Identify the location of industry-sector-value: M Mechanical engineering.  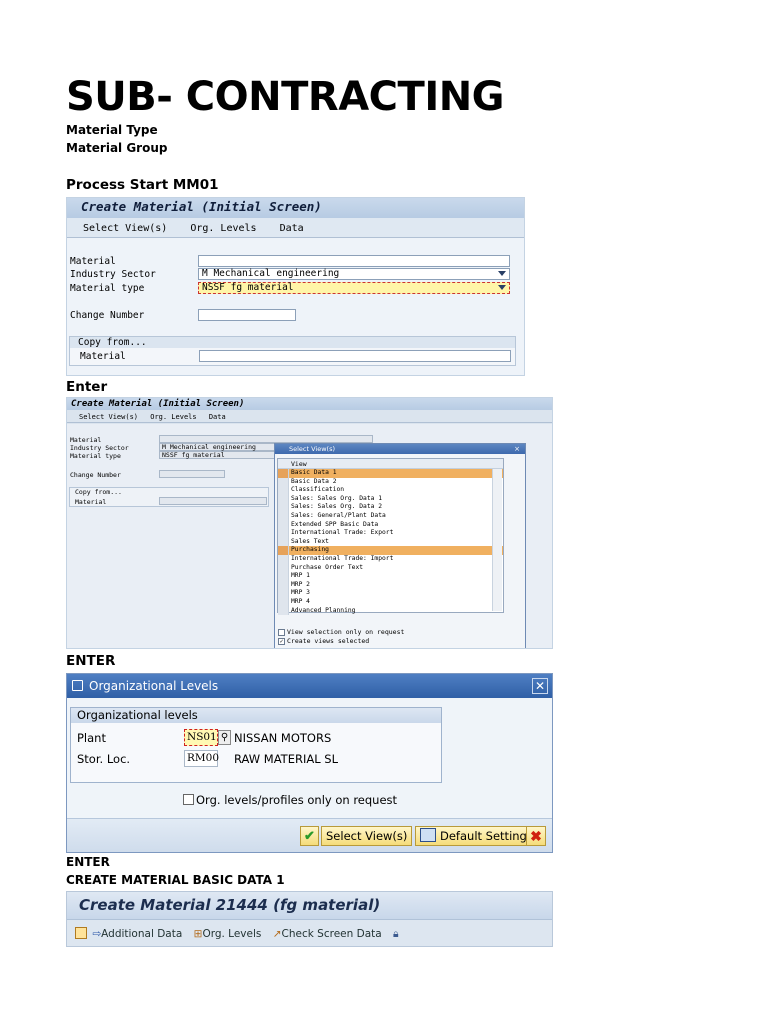
(271, 273).